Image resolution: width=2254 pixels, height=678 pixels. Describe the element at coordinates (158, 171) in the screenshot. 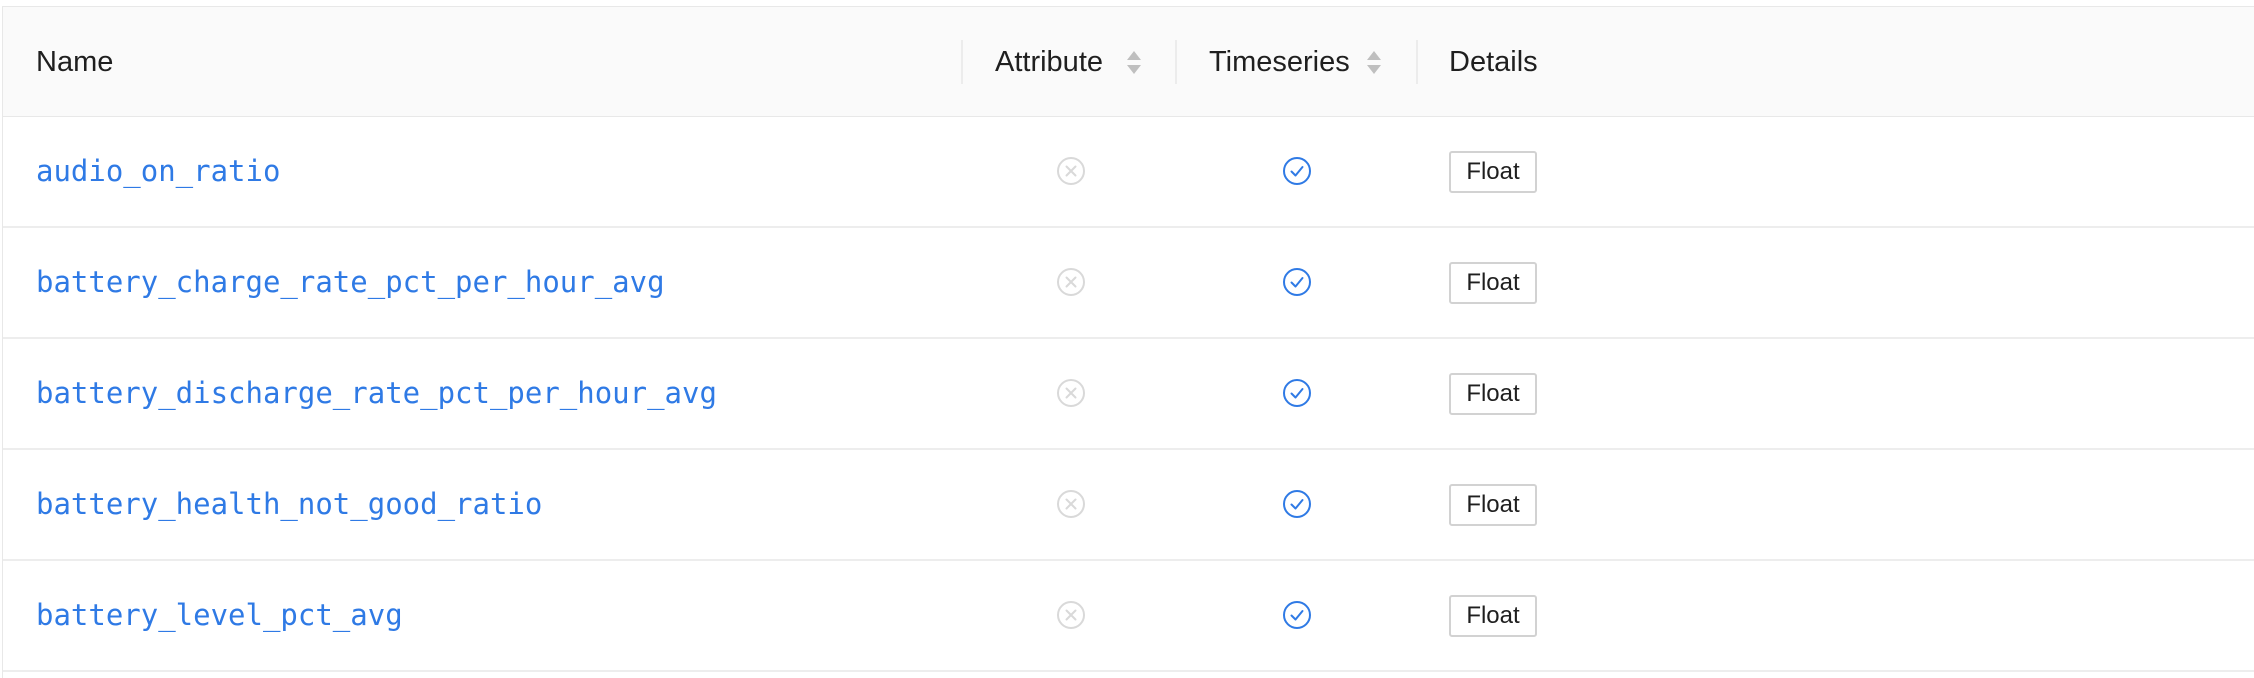

I see `metric-name-link: audio_on_ratio` at that location.